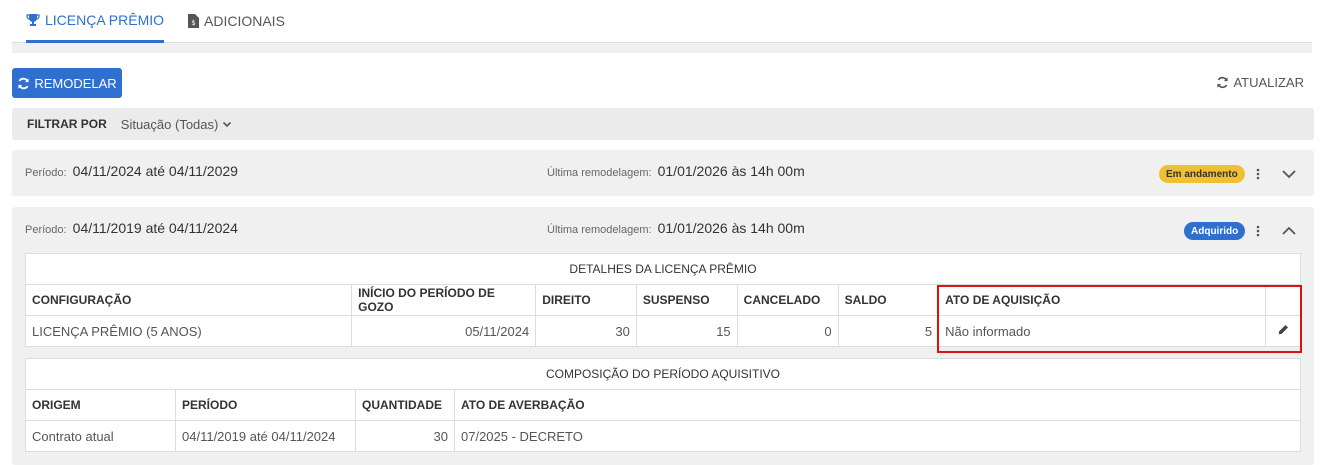  What do you see at coordinates (877, 436) in the screenshot?
I see `table-cell: 07/2025 - DECRETO` at bounding box center [877, 436].